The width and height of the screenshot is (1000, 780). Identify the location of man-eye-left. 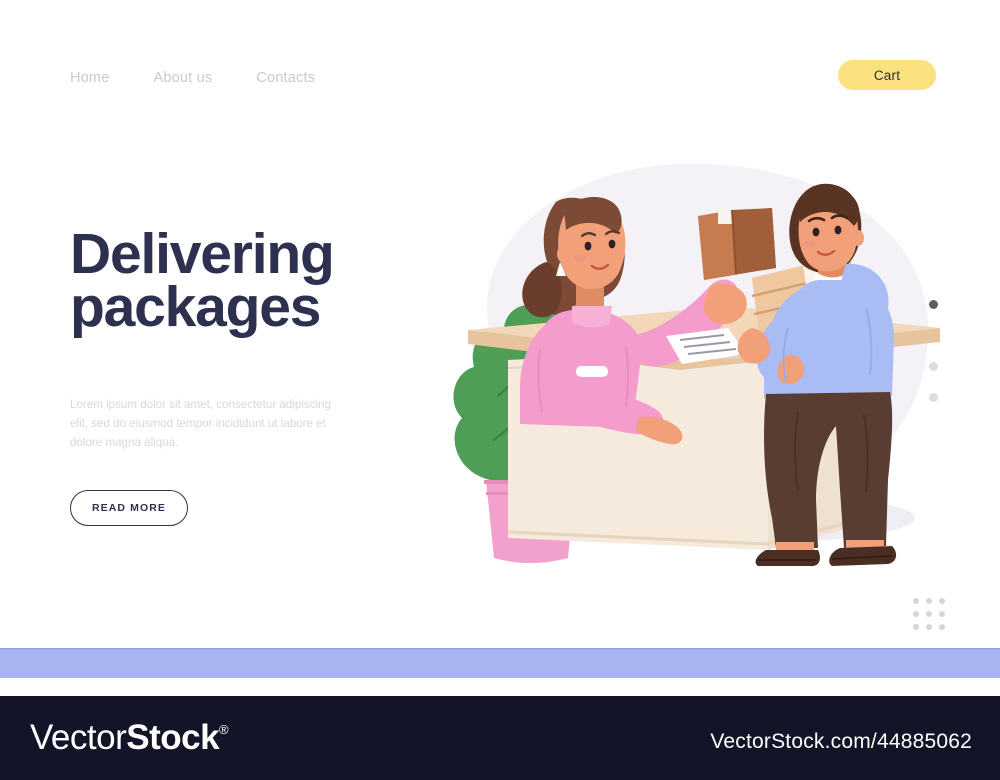
(816, 232).